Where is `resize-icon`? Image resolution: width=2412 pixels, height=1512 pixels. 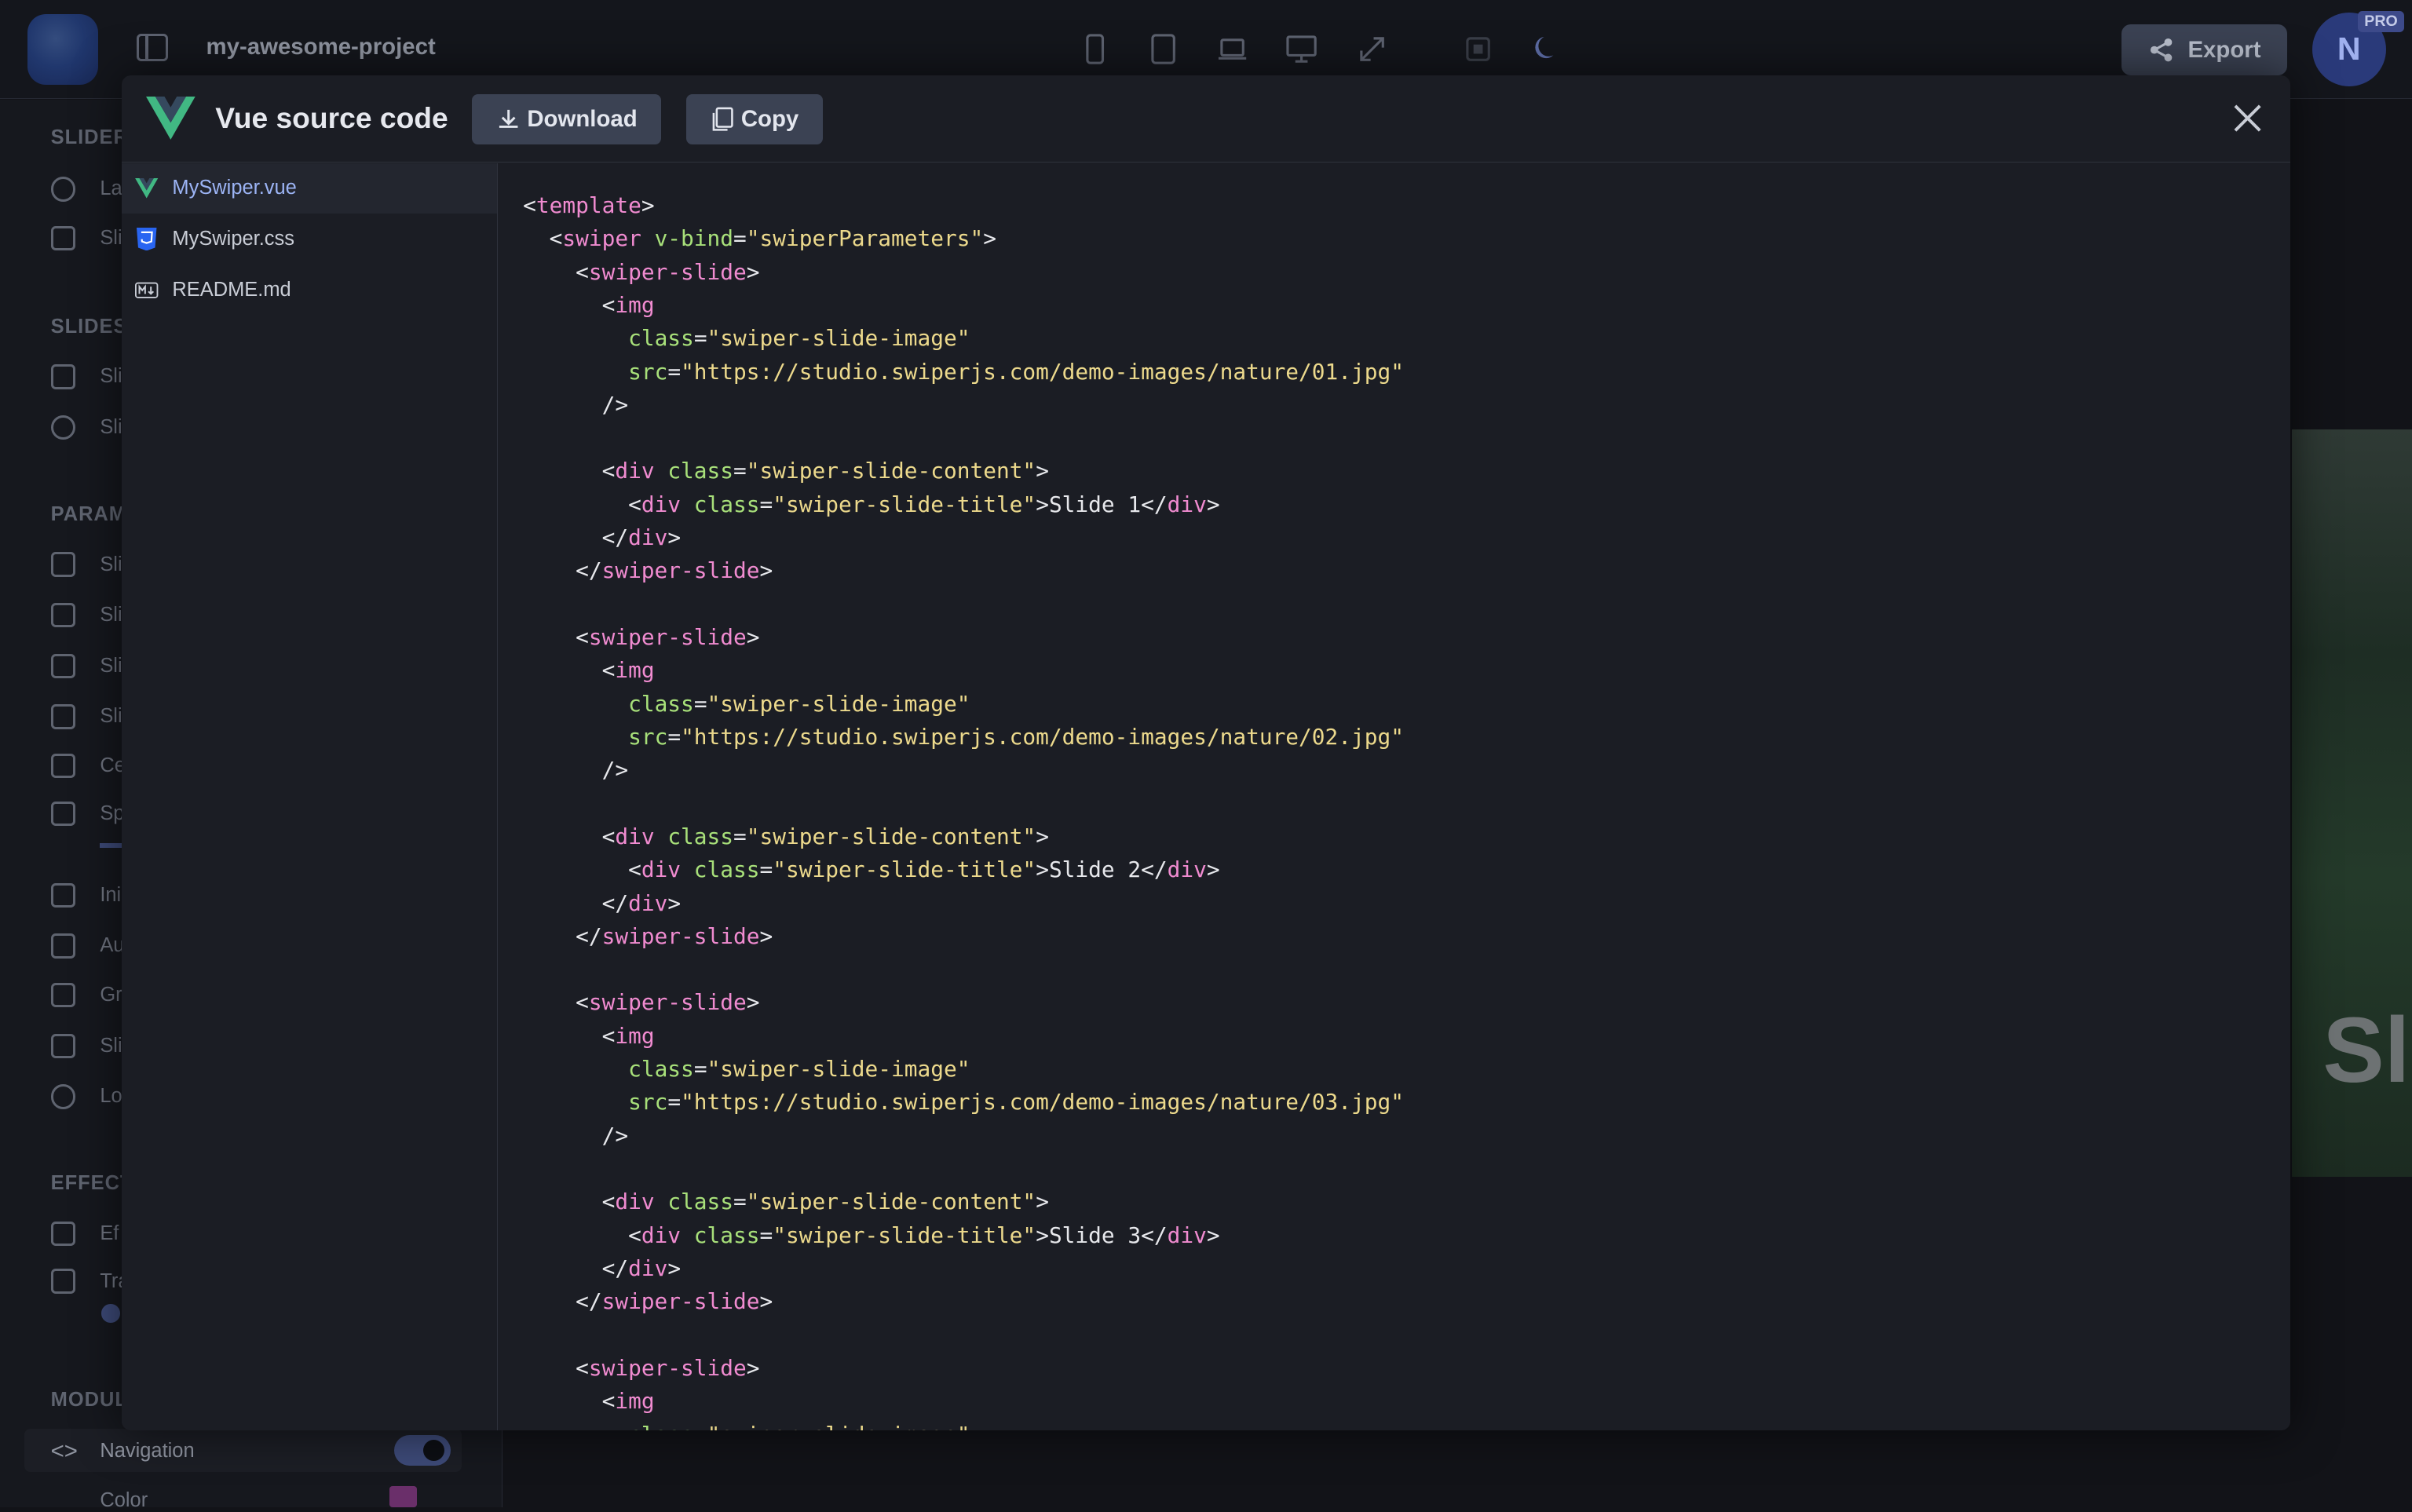 resize-icon is located at coordinates (62, 238).